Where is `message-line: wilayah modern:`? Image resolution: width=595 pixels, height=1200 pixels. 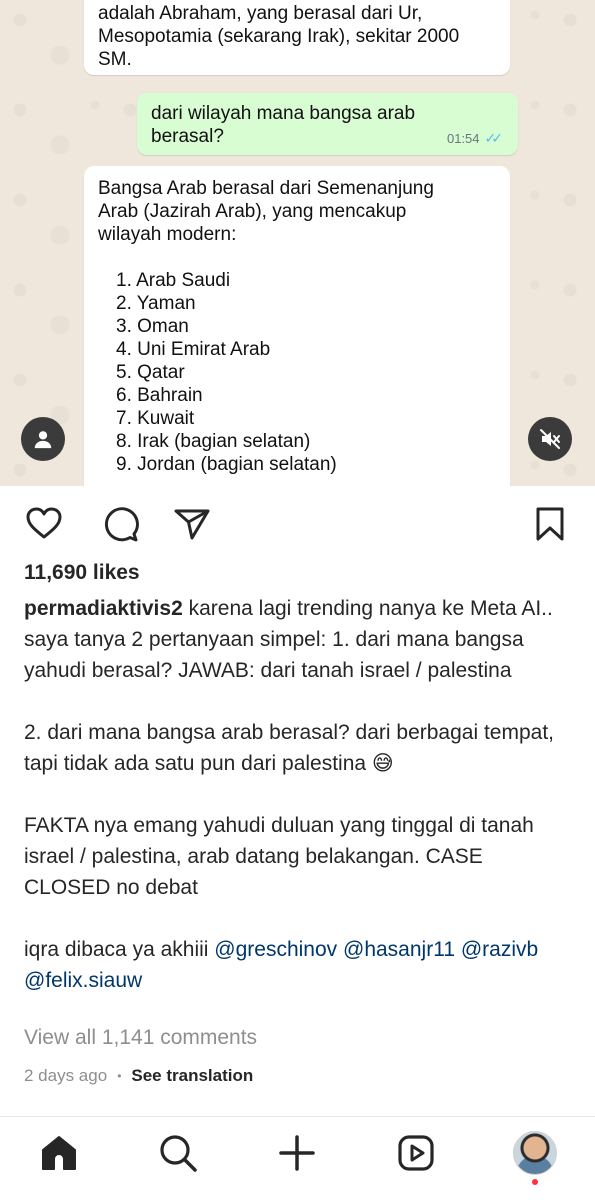 message-line: wilayah modern: is located at coordinates (167, 234).